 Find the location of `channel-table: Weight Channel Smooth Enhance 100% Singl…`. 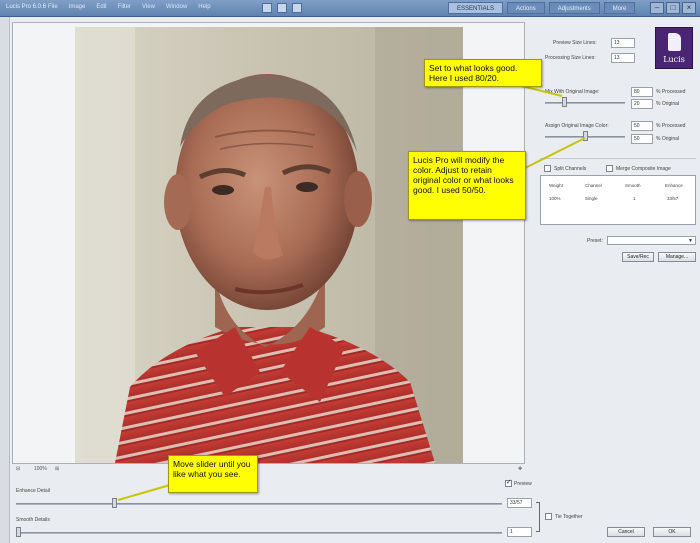

channel-table: Weight Channel Smooth Enhance 100% Singl… is located at coordinates (618, 200).